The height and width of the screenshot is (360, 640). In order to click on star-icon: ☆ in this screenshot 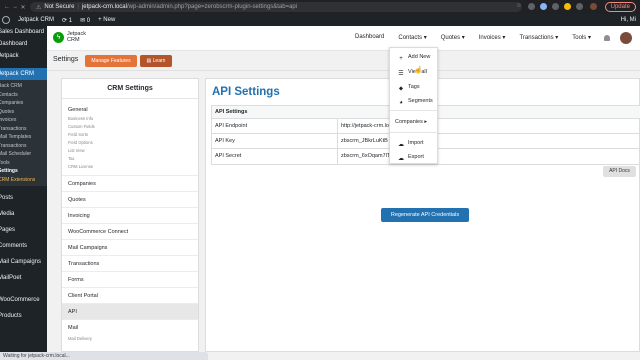, I will do `click(519, 5)`.